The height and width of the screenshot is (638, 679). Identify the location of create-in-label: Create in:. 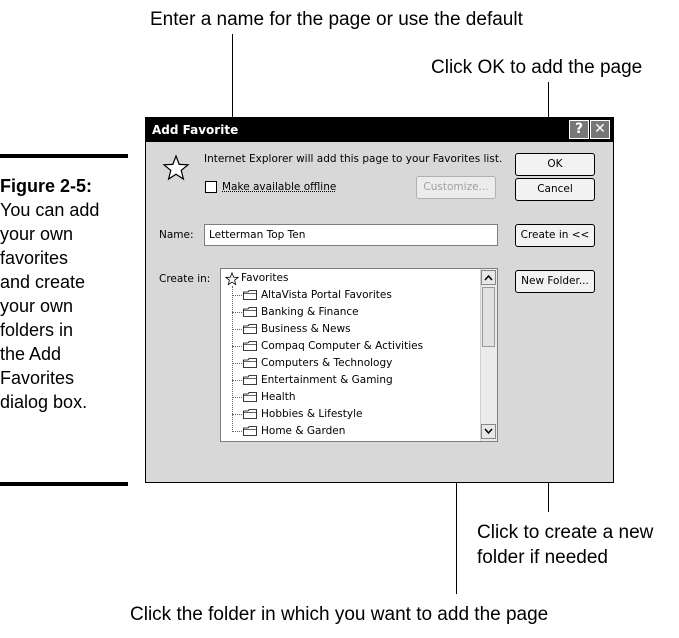
(185, 279).